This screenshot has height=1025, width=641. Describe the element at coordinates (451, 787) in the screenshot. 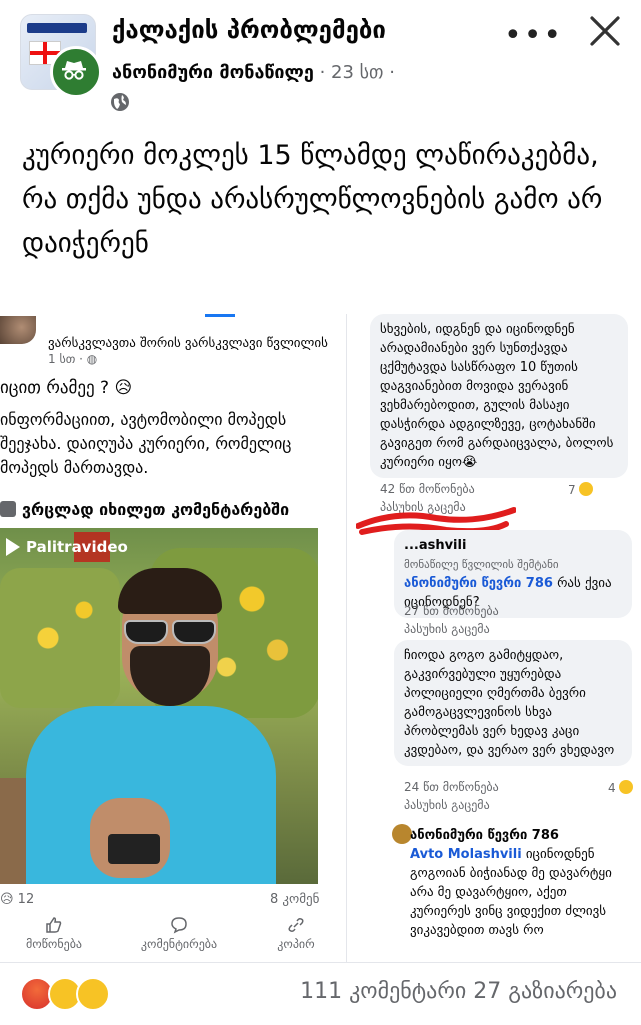

I see `comment-meta: 24 წთ მოწონება` at that location.